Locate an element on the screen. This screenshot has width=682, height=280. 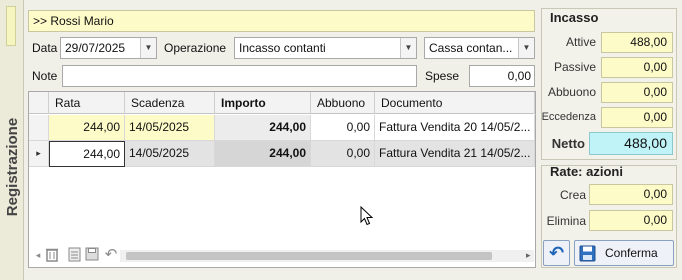
col-scadenza: Scadenza is located at coordinates (170, 103).